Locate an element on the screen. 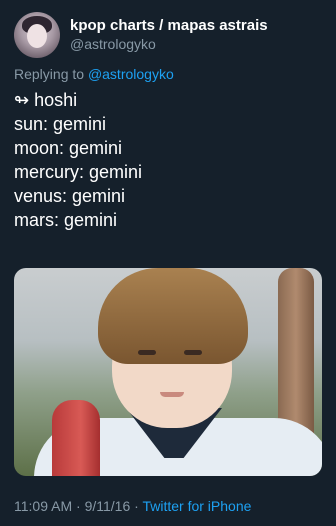 This screenshot has width=336, height=526. author-handle: @astrologyko is located at coordinates (169, 44).